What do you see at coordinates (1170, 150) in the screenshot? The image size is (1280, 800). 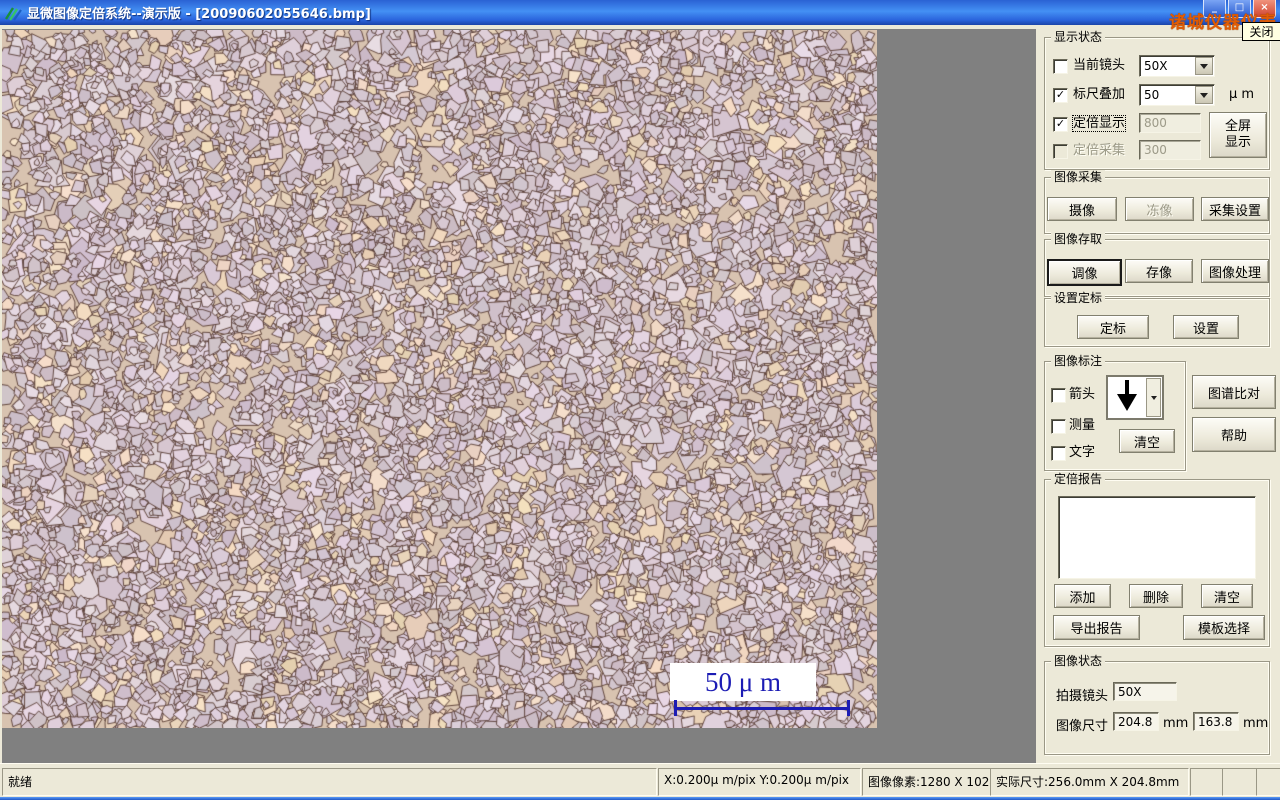 I see `fixed-capture-input: 300` at bounding box center [1170, 150].